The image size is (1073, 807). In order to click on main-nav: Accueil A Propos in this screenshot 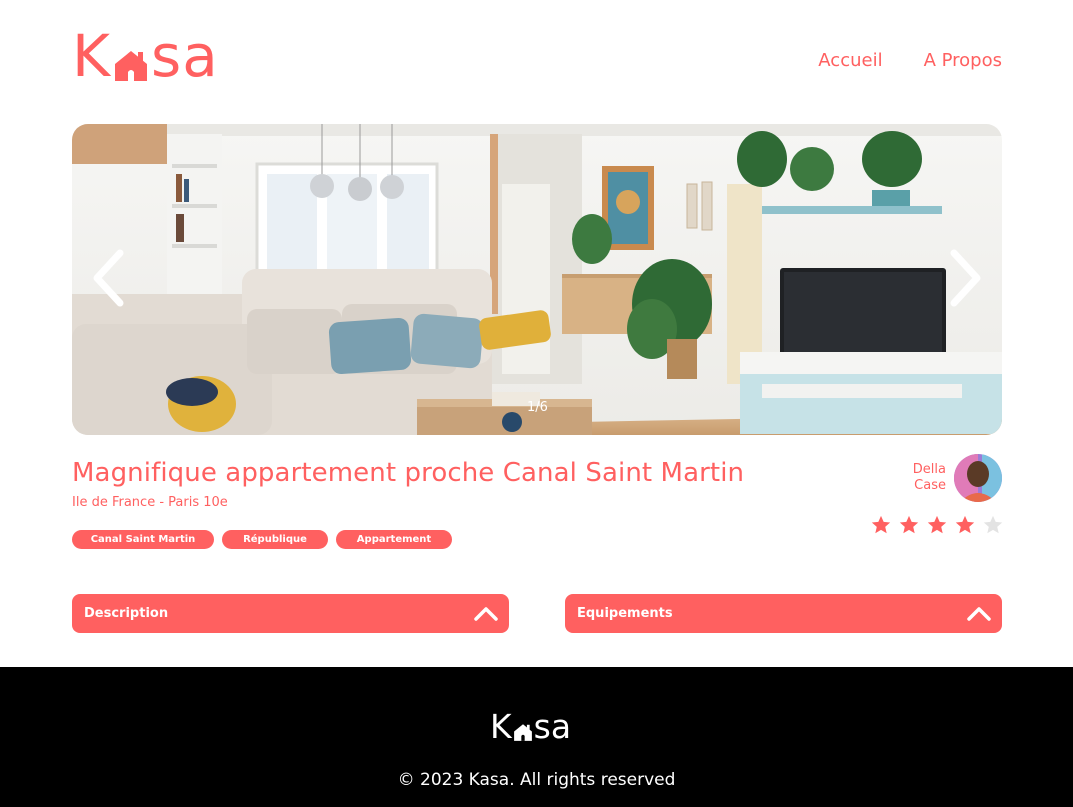, I will do `click(910, 60)`.